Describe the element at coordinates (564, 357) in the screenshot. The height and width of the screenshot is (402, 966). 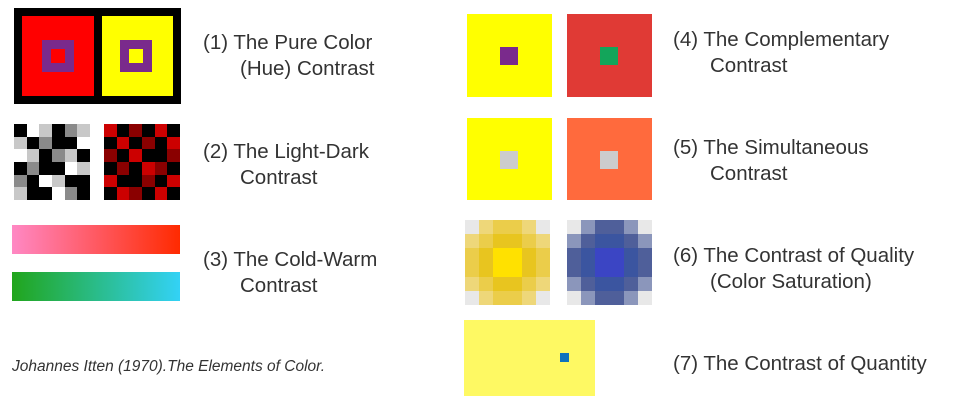
I see `blue-dot` at that location.